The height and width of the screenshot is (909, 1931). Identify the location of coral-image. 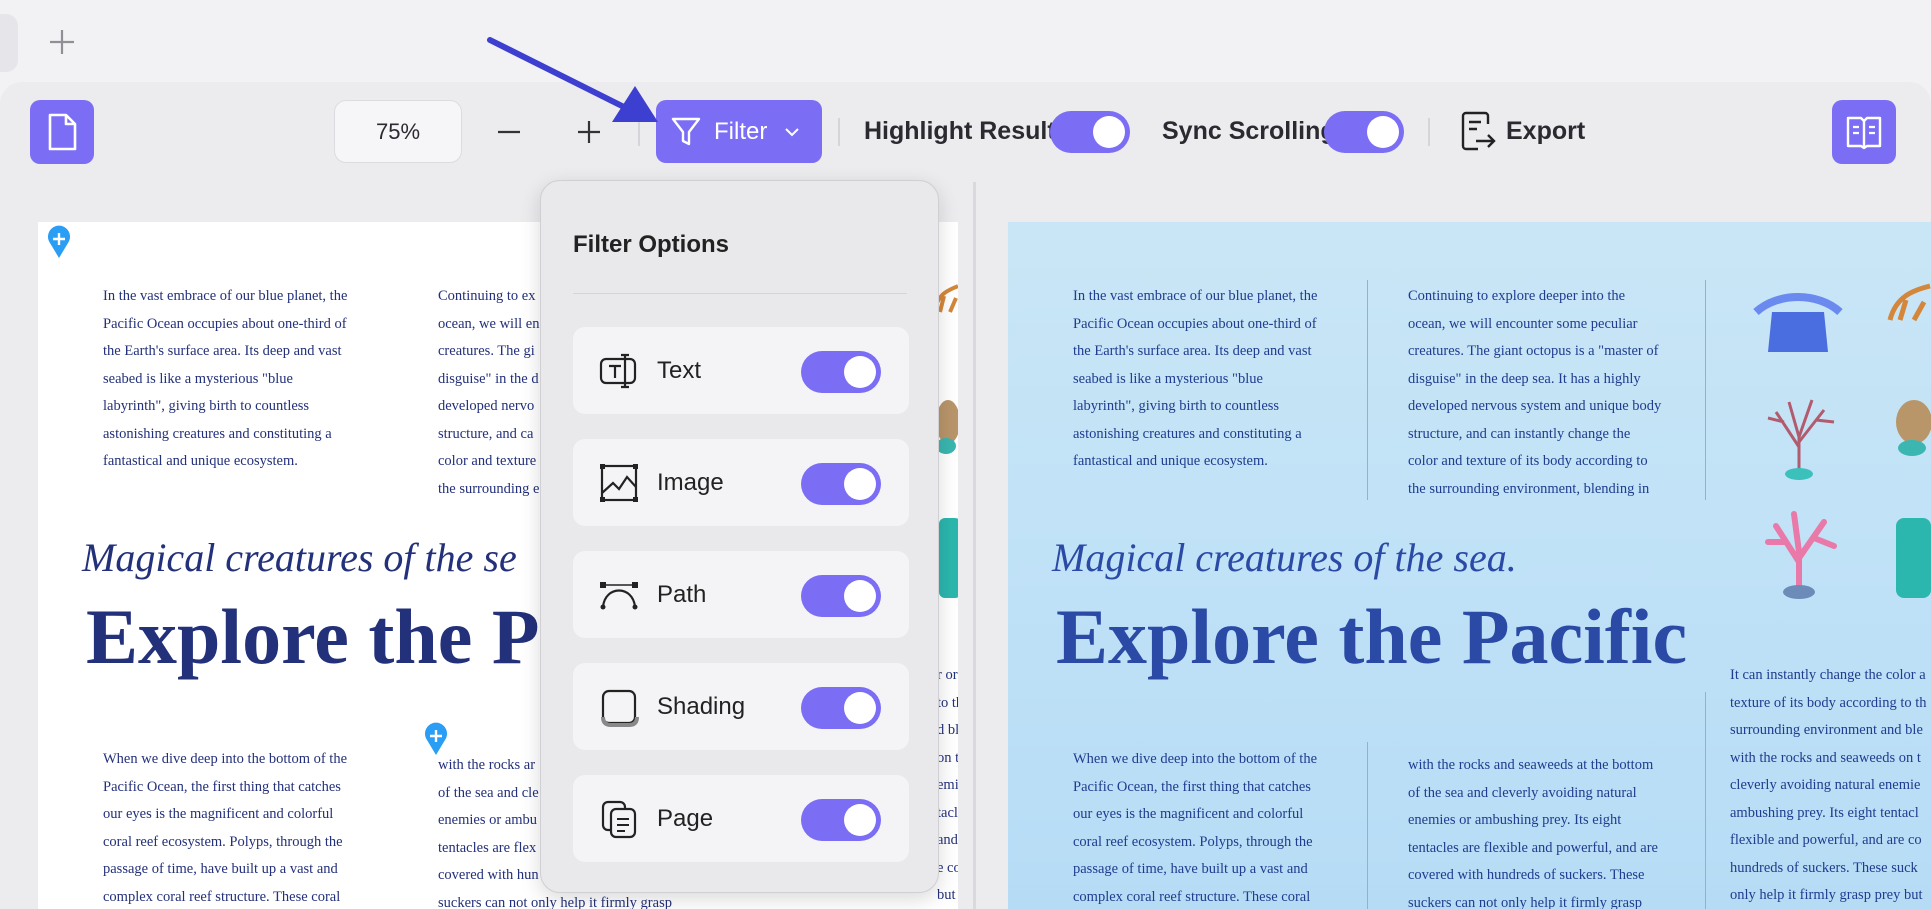
(1909, 302).